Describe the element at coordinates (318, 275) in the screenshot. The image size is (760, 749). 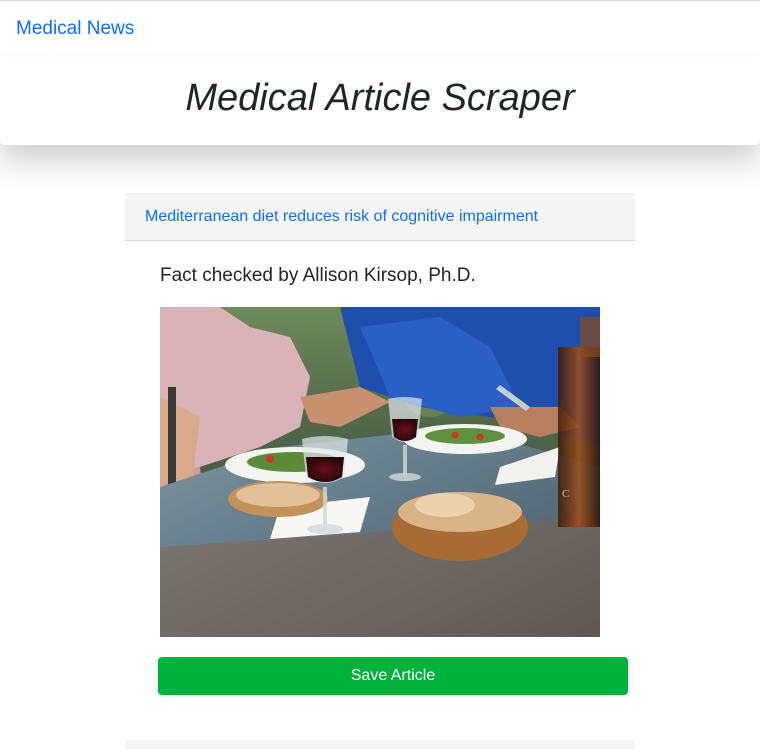
I see `fact-check-text: Fact checked by Allison Kirsop, Ph.D.` at that location.